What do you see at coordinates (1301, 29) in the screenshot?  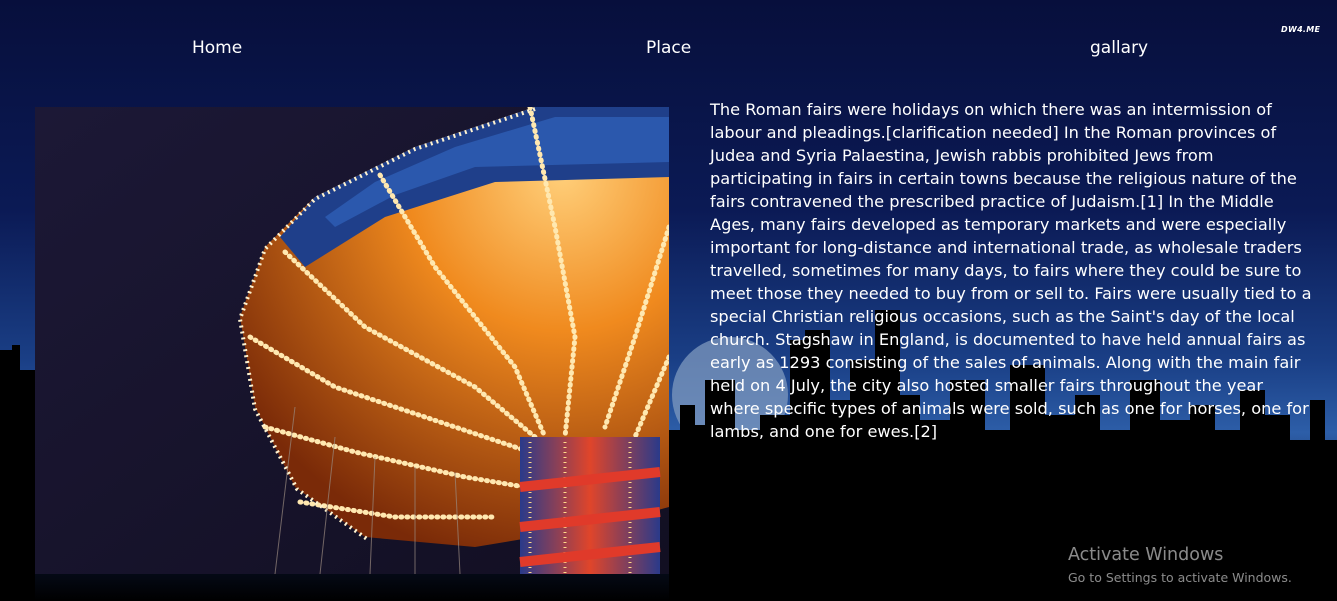 I see `watermark-label: DW4.ME` at bounding box center [1301, 29].